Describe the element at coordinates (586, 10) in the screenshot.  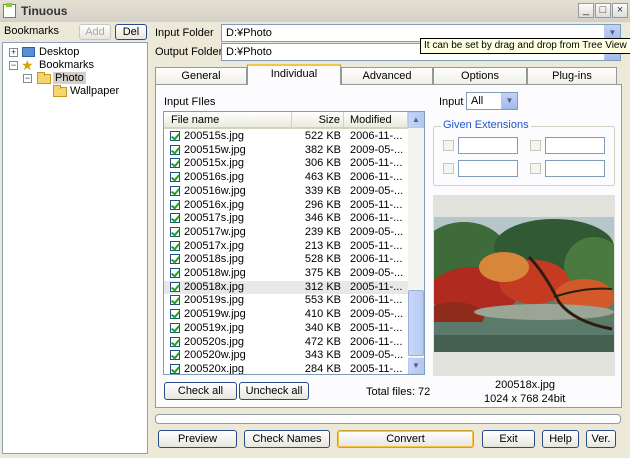
I see `minimize-button: _` at that location.